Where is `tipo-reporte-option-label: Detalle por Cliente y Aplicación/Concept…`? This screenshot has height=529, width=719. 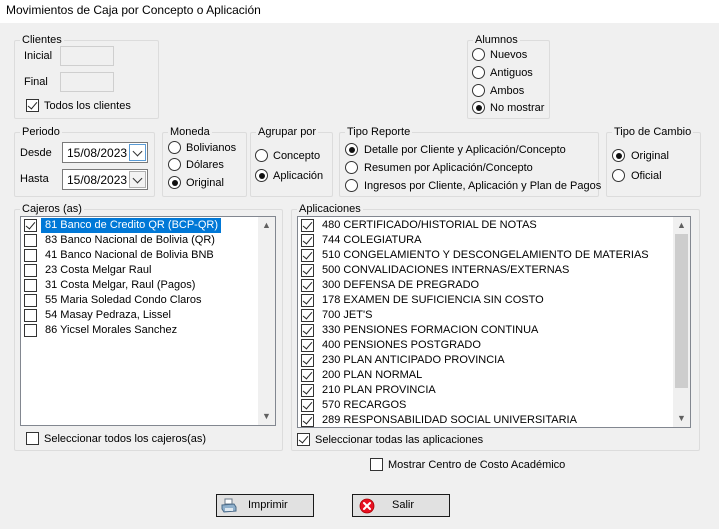
tipo-reporte-option-label: Detalle por Cliente y Aplicación/Concept… is located at coordinates (465, 150).